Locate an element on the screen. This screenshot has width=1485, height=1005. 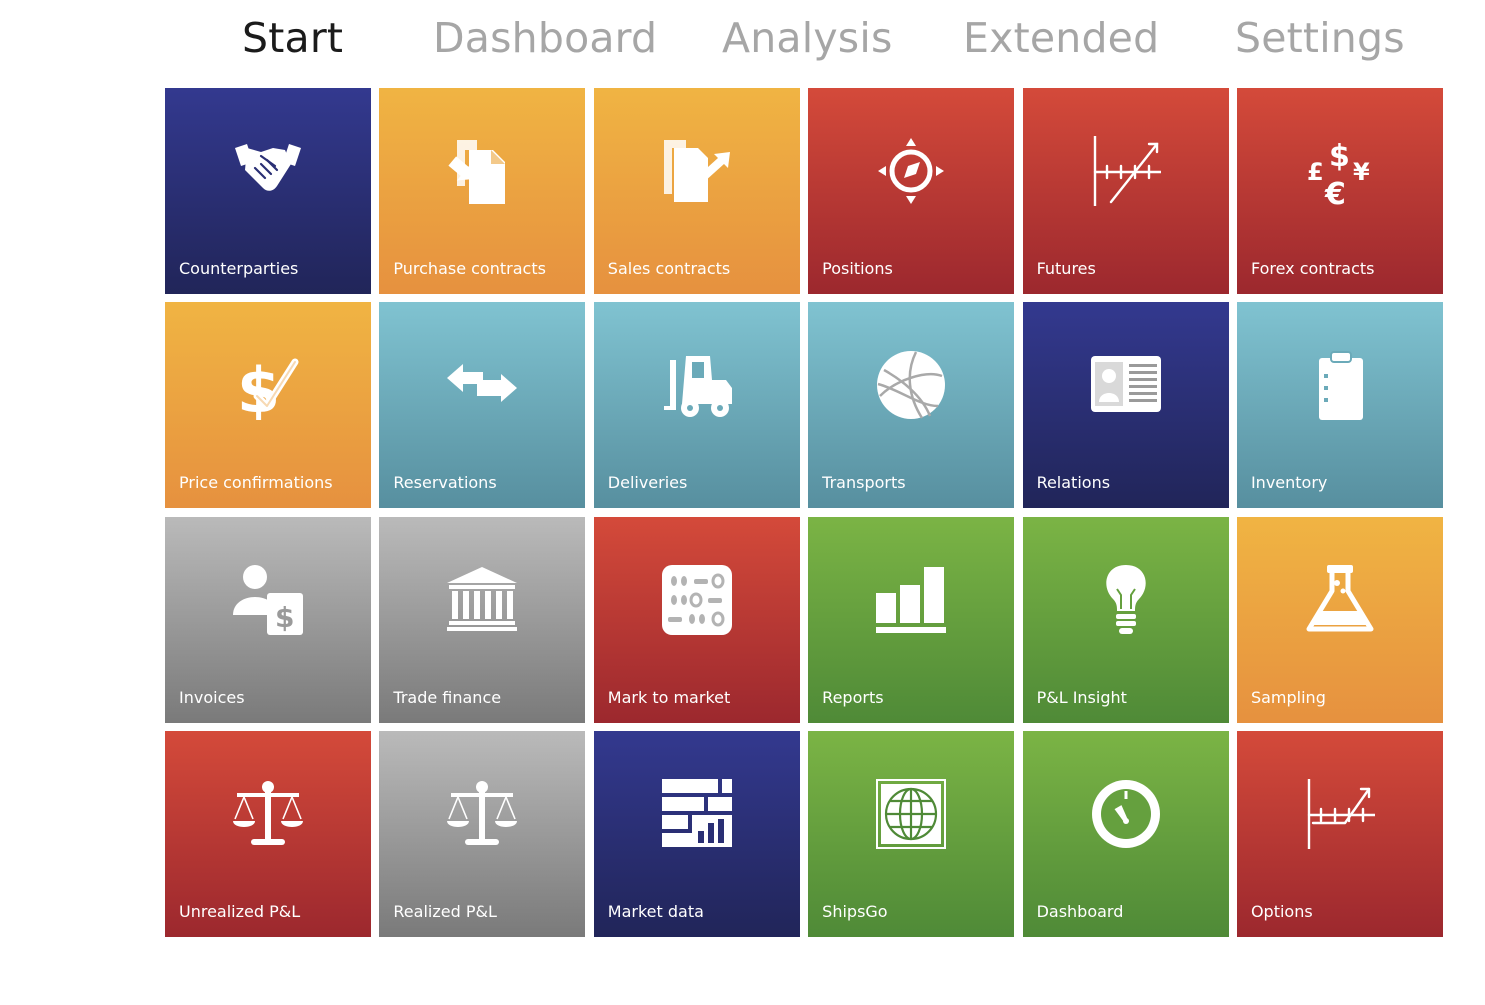
bar-chart-icon is located at coordinates (911, 600).